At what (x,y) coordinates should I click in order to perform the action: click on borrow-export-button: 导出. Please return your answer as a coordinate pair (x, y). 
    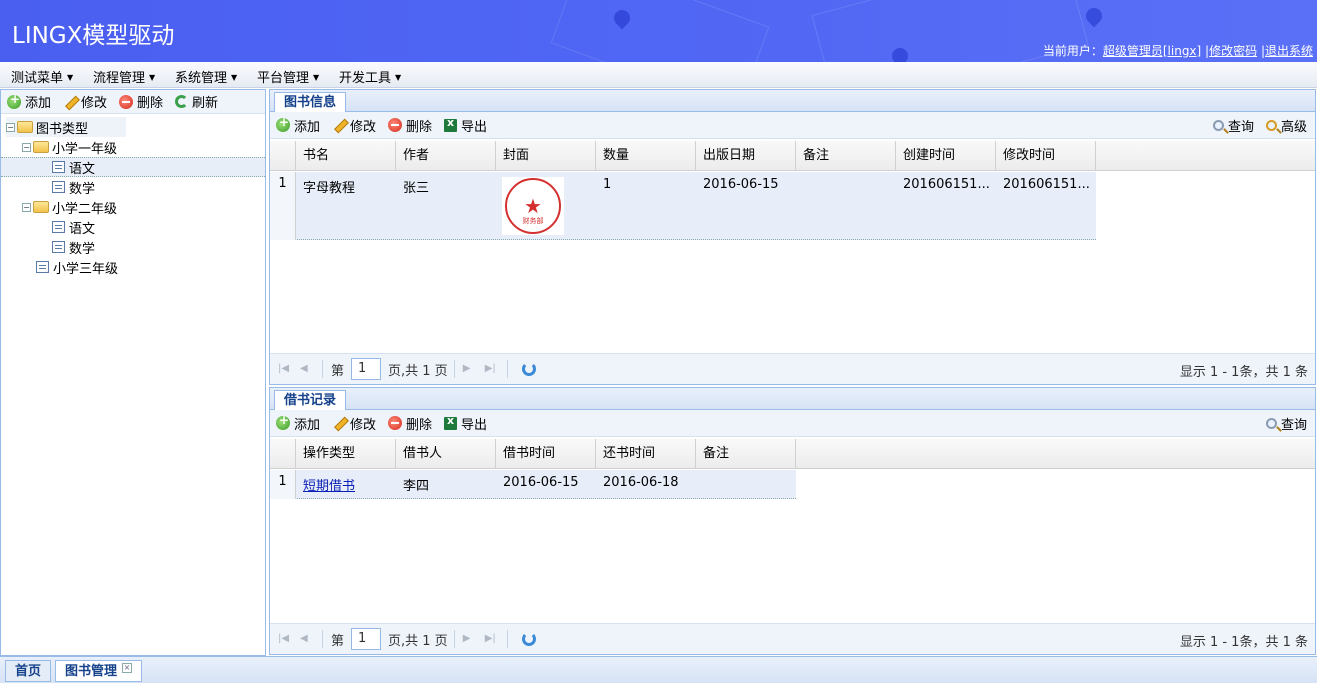
    Looking at the image, I should click on (465, 423).